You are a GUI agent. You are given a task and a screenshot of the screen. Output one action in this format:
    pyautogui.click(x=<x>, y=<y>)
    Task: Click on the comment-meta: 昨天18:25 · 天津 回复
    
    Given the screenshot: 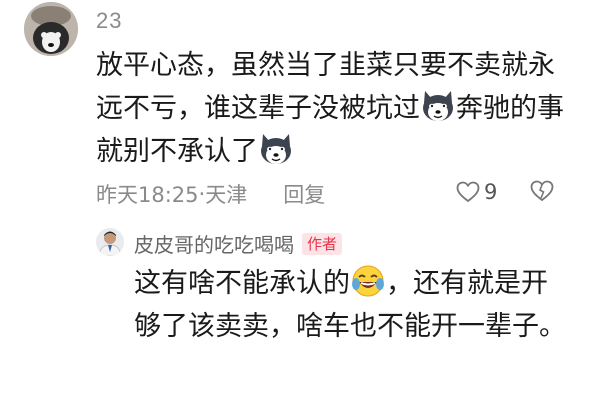 What is the action you would take?
    pyautogui.click(x=210, y=194)
    